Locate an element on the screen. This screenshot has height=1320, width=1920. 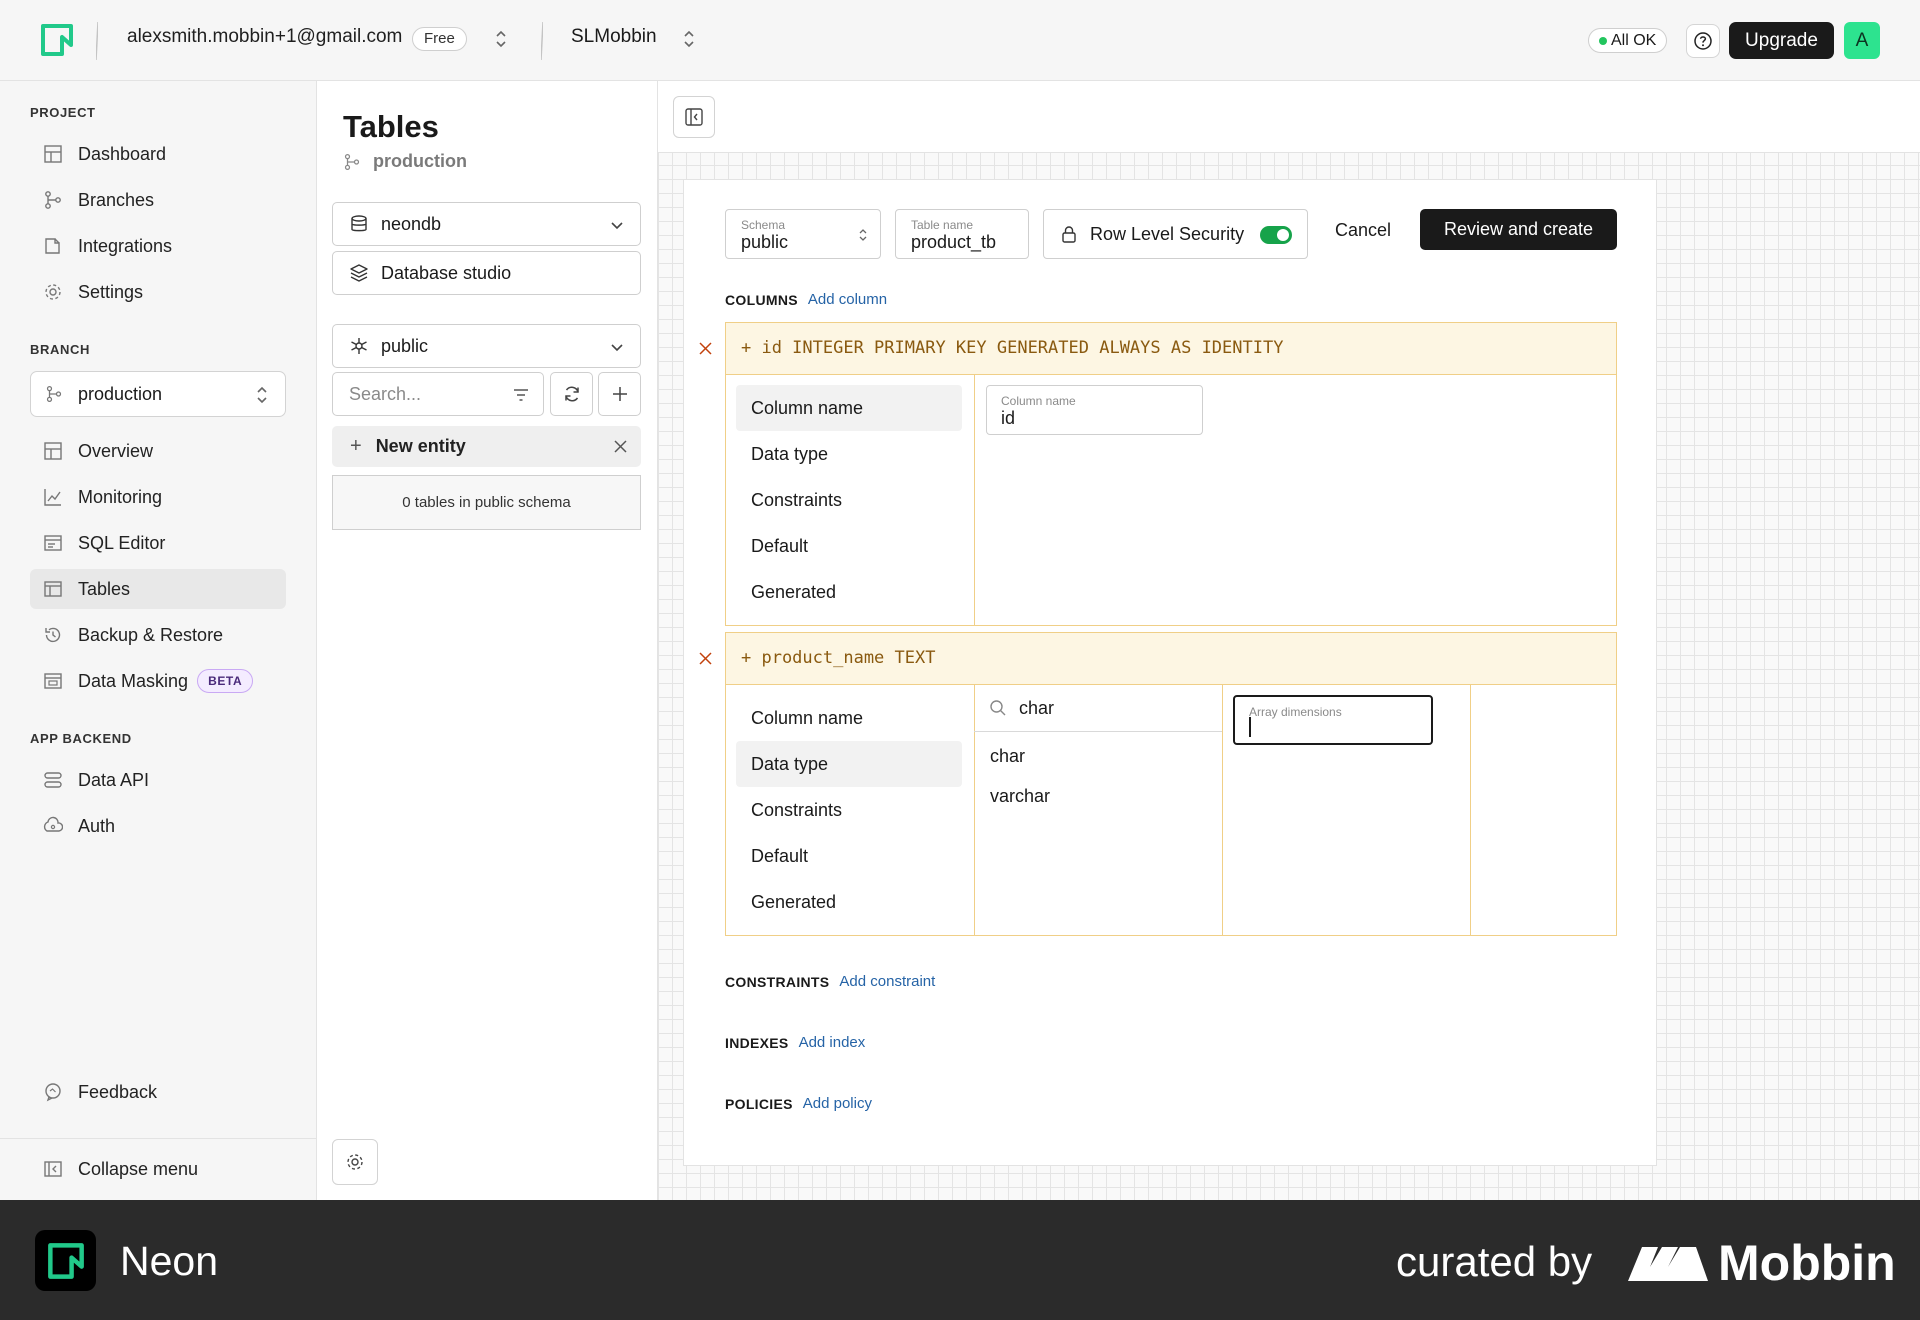
plan-badge: Free is located at coordinates (439, 39).